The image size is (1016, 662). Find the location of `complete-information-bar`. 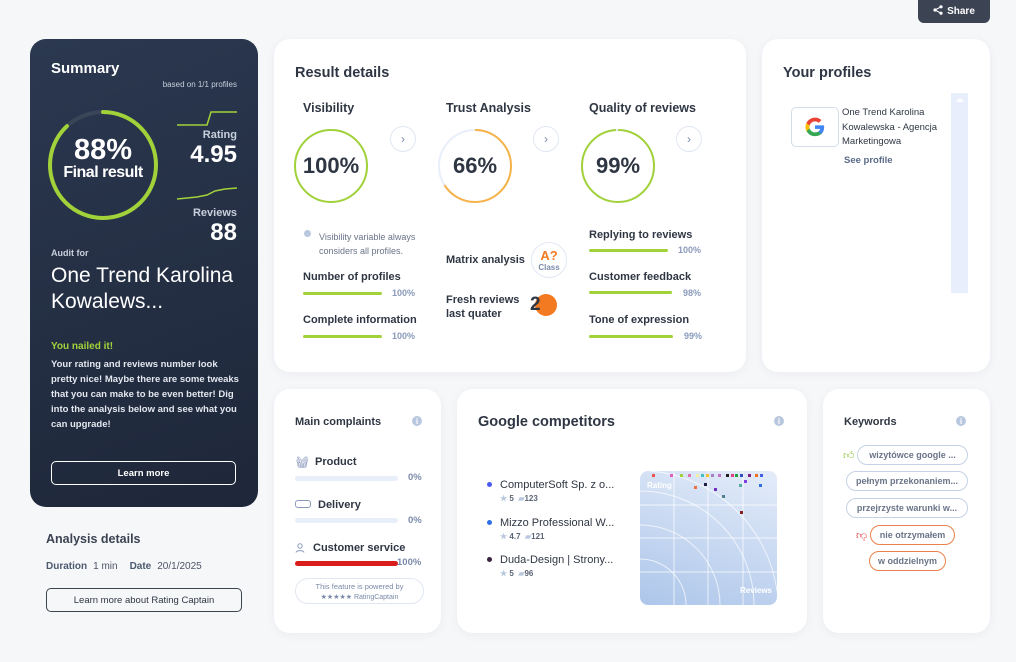

complete-information-bar is located at coordinates (342, 336).